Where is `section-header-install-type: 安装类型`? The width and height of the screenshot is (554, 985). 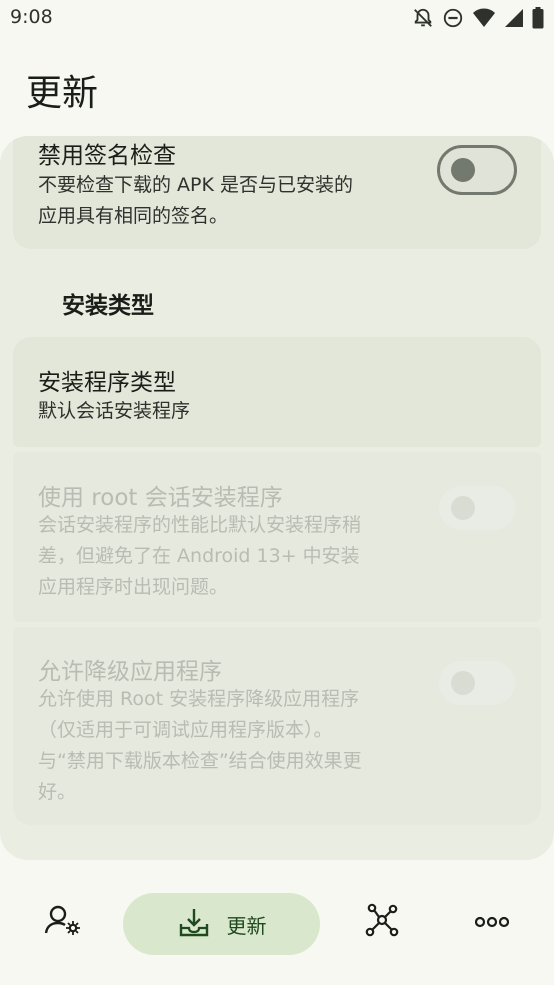 section-header-install-type: 安装类型 is located at coordinates (108, 306).